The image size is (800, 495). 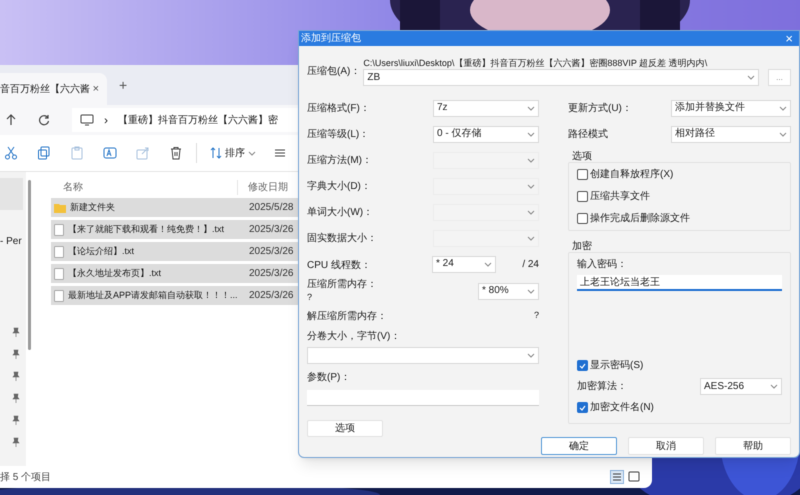 What do you see at coordinates (679, 283) in the screenshot?
I see `password-field: 上老王论坛当老王` at bounding box center [679, 283].